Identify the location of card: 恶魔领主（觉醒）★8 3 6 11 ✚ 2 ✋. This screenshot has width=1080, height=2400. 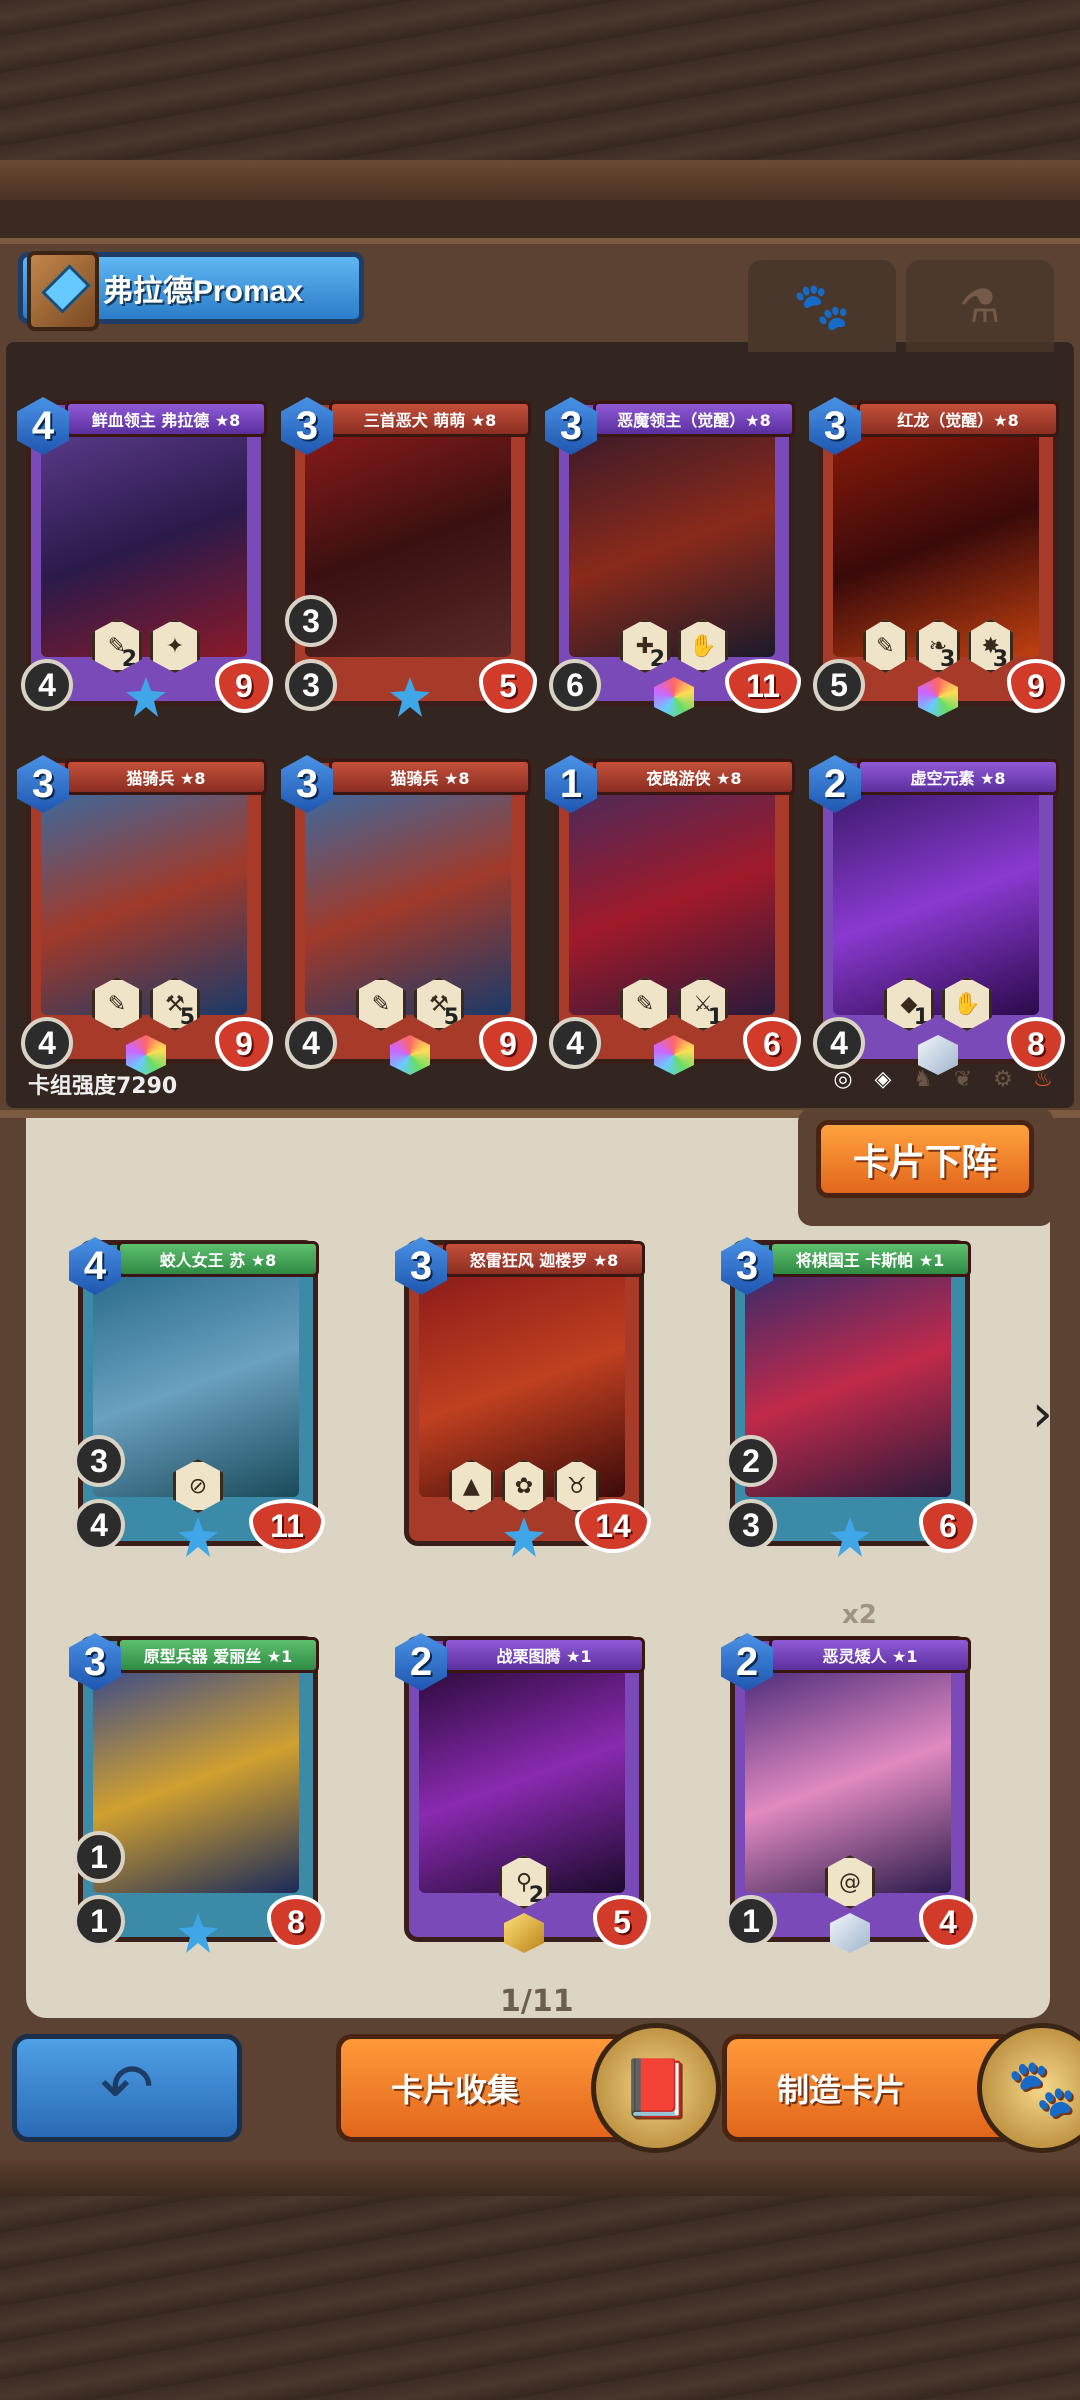
(673, 557).